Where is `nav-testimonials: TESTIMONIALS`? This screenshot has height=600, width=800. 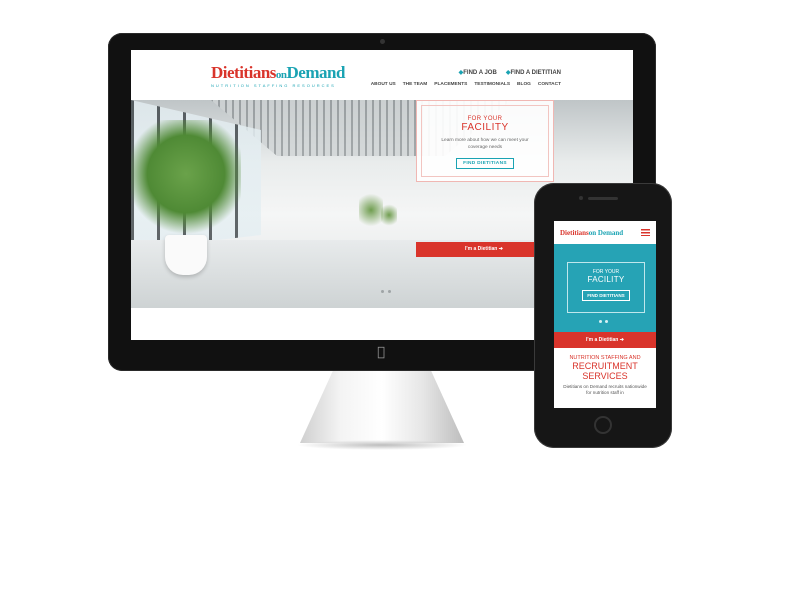 nav-testimonials: TESTIMONIALS is located at coordinates (492, 84).